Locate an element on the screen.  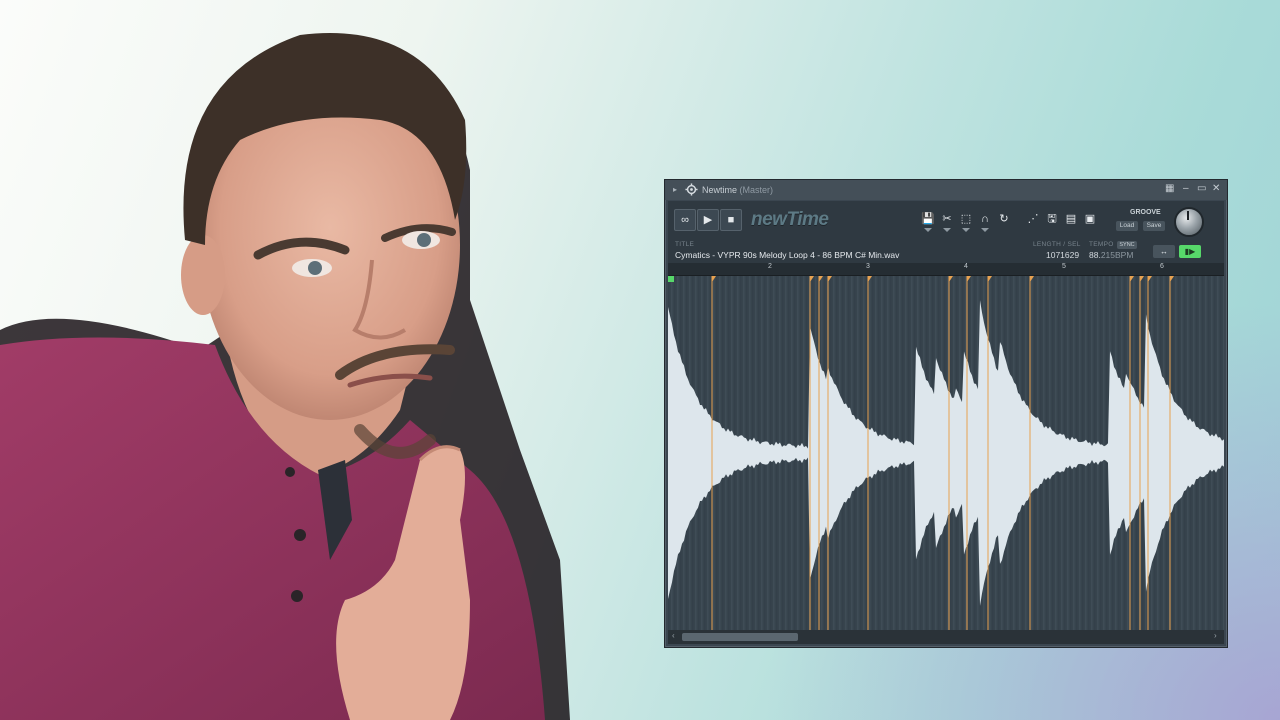
length-label: LENGTH / SEL is located at coordinates (1057, 244).